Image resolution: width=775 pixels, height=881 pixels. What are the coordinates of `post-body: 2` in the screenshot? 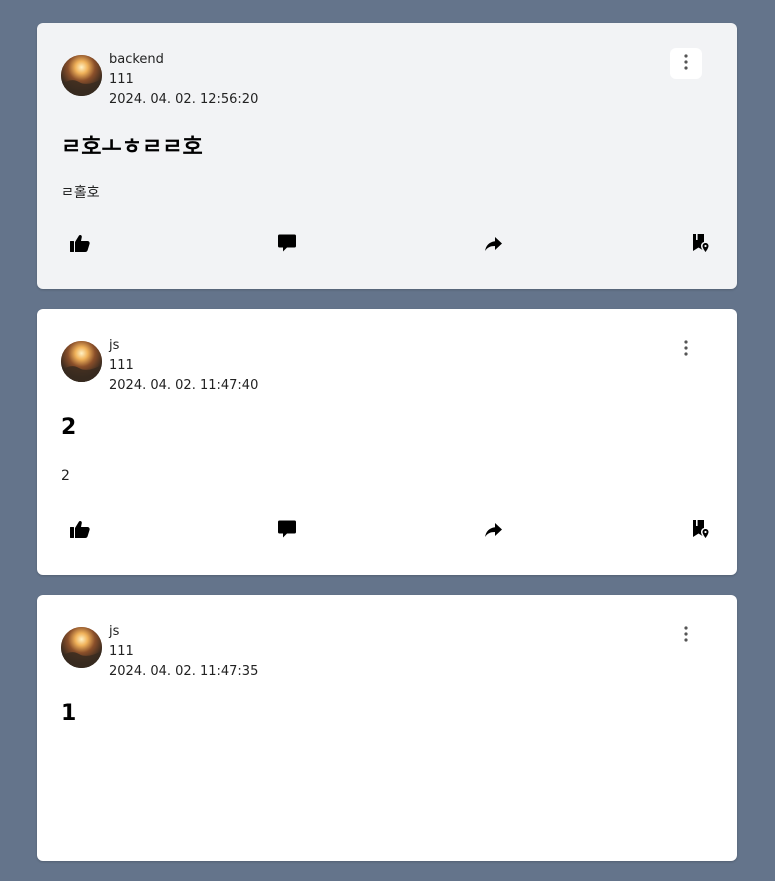 It's located at (65, 476).